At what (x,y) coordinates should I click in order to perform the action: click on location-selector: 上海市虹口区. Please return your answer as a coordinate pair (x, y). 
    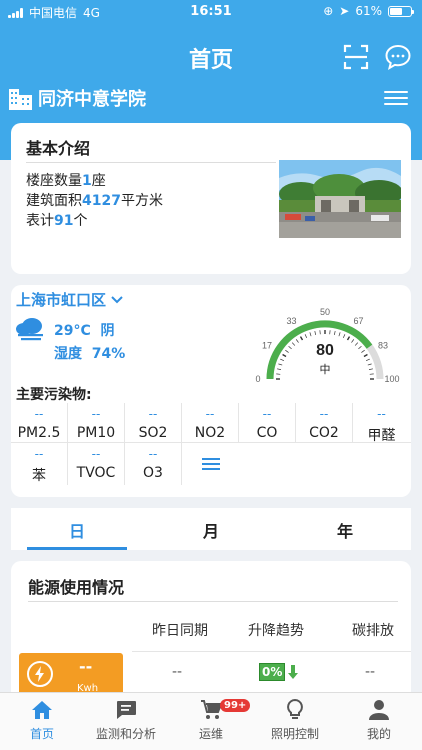
    Looking at the image, I should click on (70, 299).